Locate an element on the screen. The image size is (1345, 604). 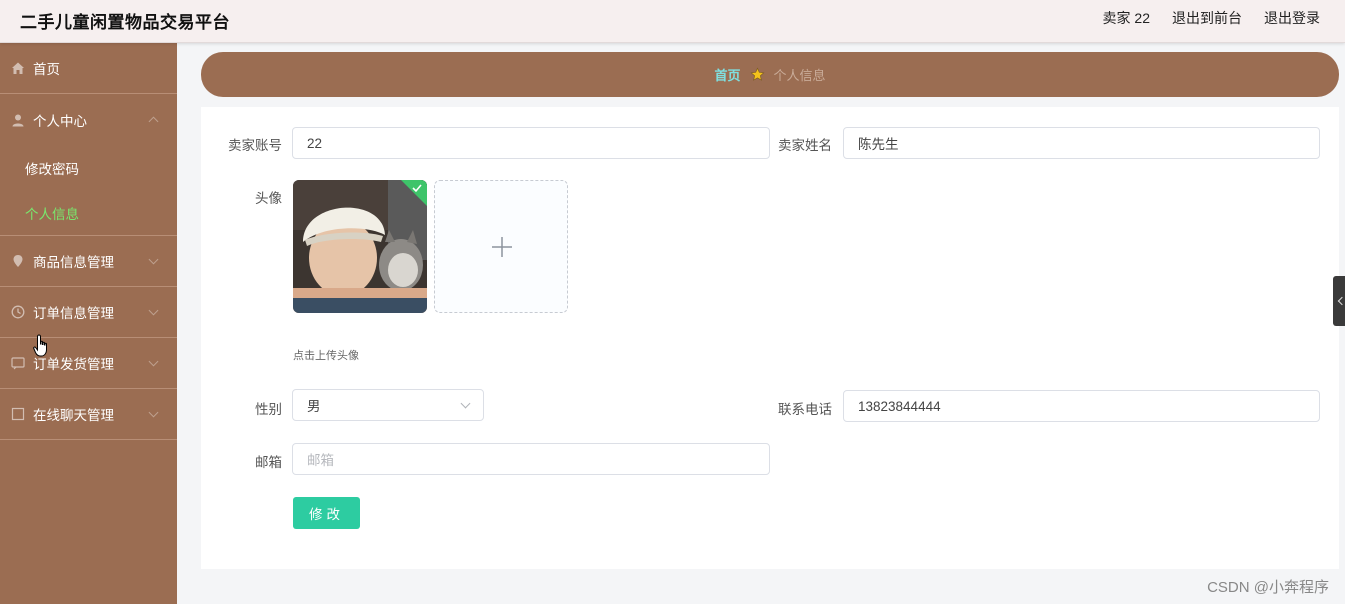
account-input: 22 is located at coordinates (531, 143).